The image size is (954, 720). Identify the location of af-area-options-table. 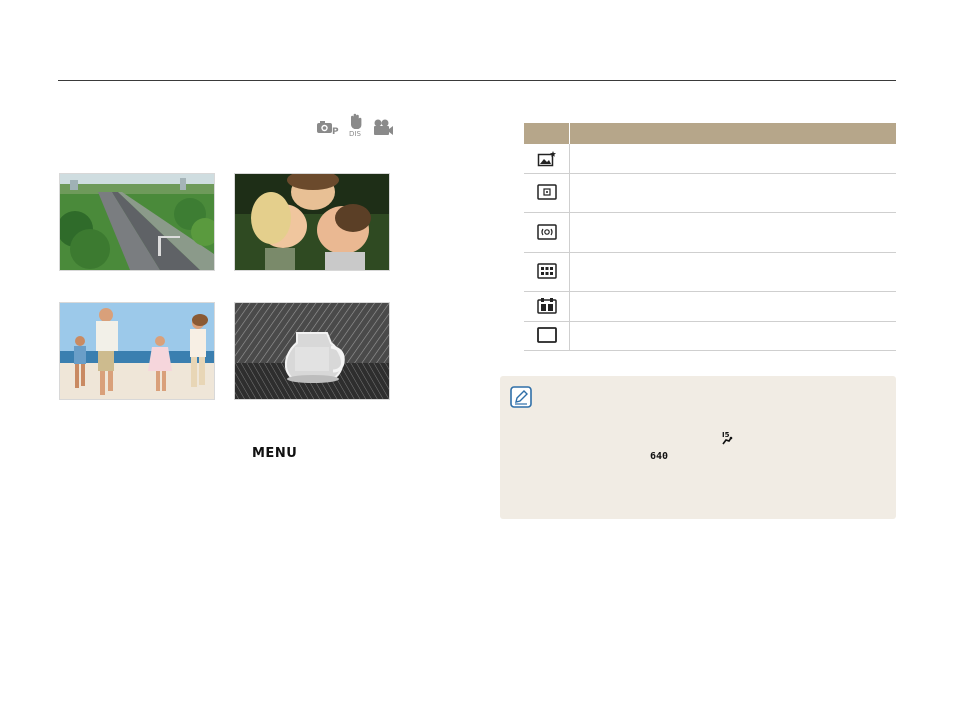
(710, 237).